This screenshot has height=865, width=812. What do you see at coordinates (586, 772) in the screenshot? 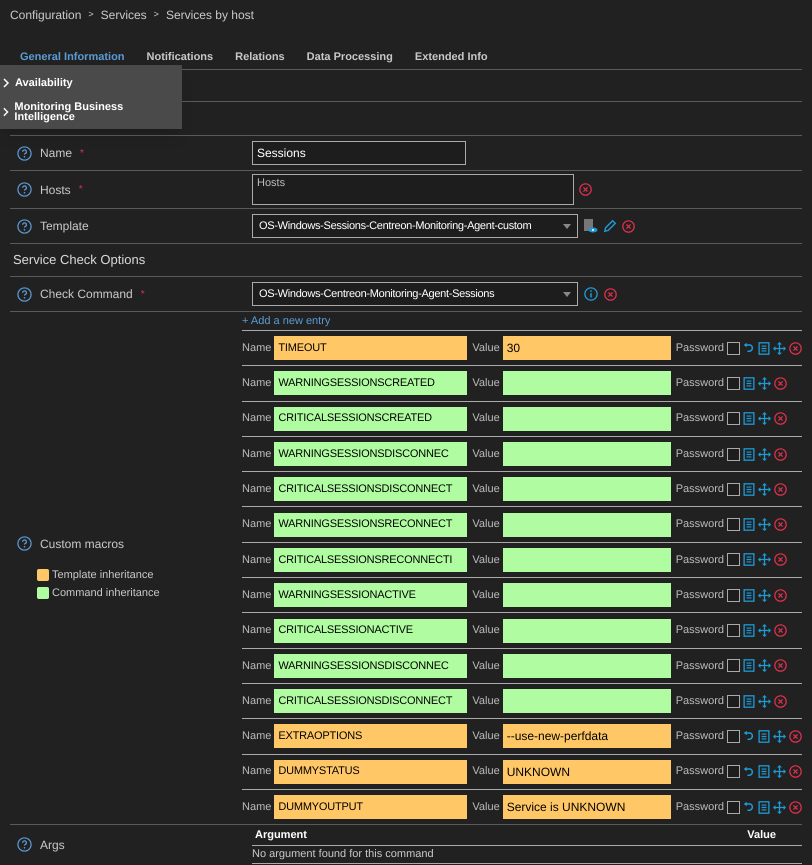
I see `macro-value-field: UNKNOWN` at bounding box center [586, 772].